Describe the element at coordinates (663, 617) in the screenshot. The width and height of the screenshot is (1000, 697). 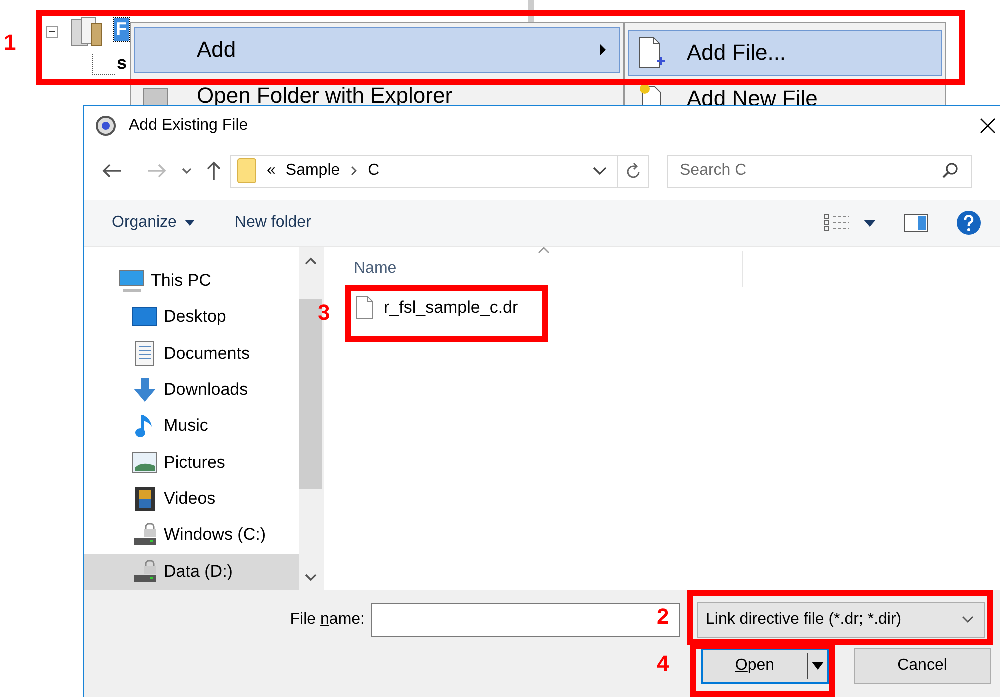
I see `callout-number: 2` at that location.